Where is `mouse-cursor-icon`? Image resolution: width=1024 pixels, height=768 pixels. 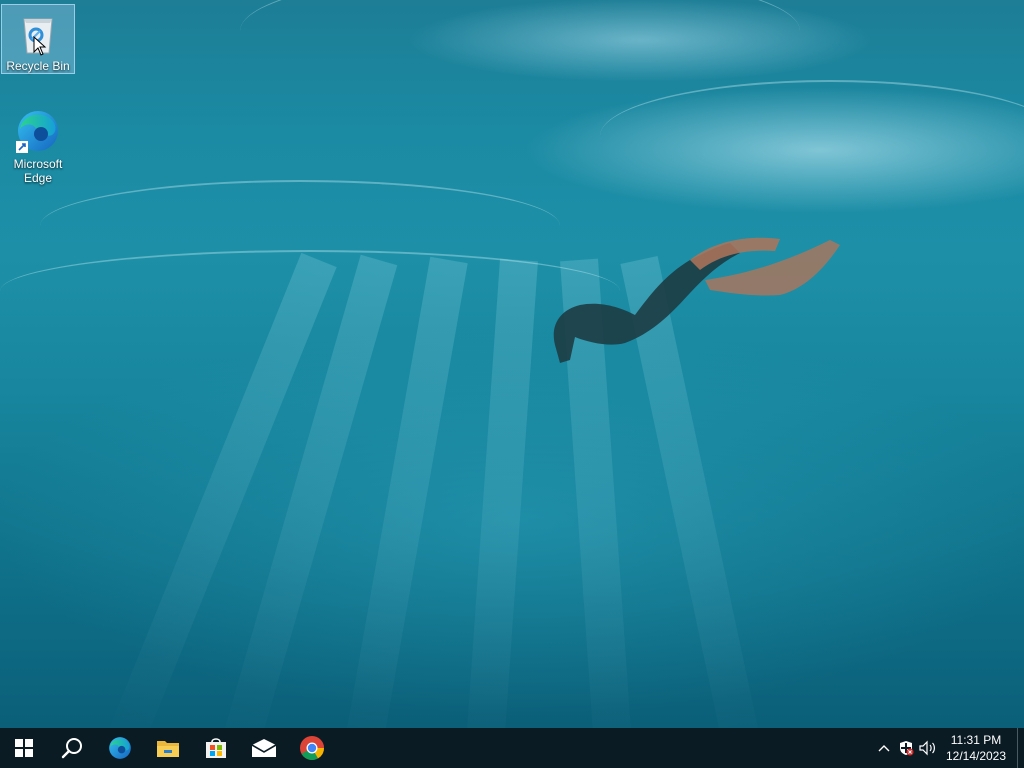
mouse-cursor-icon is located at coordinates (40, 46).